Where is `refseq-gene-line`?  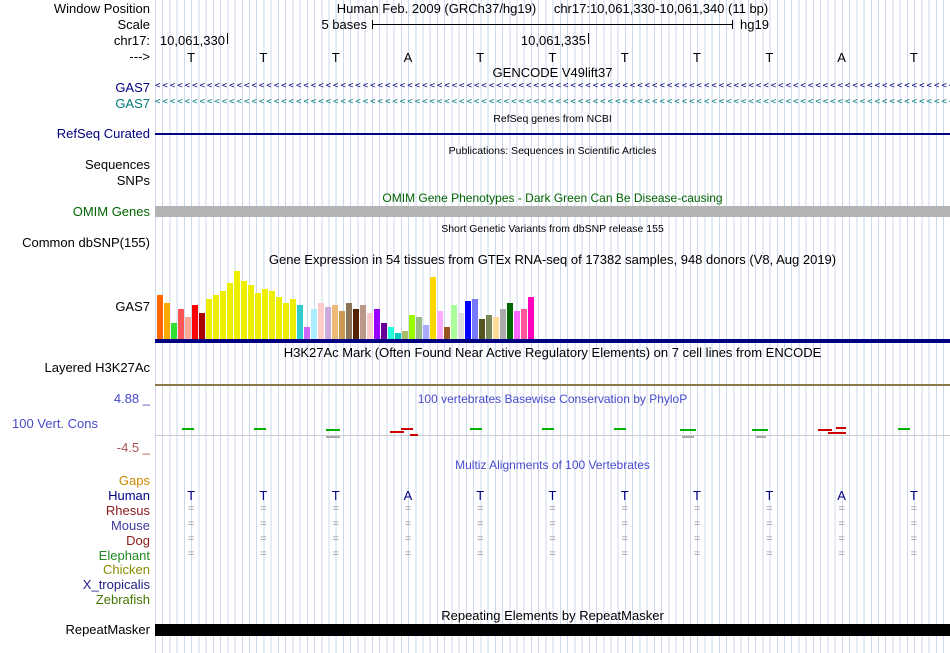
refseq-gene-line is located at coordinates (552, 134).